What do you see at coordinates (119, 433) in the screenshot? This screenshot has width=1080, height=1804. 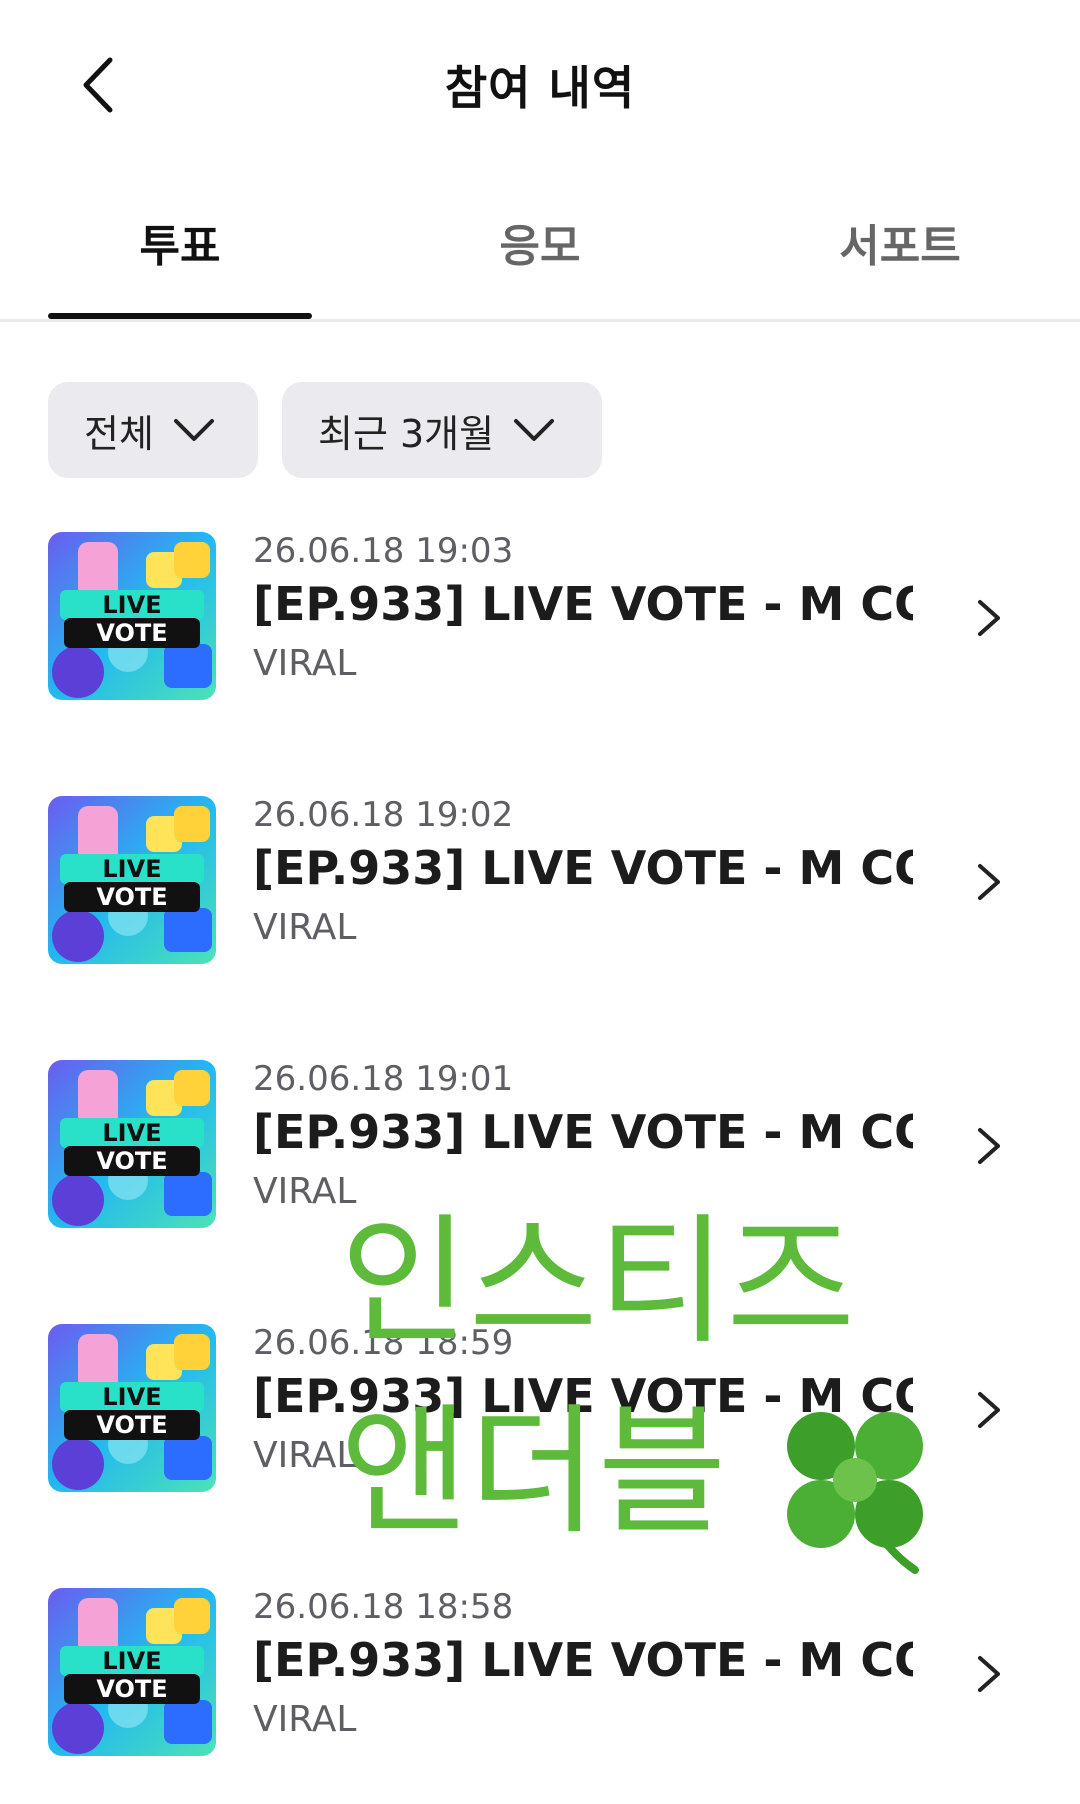 I see `category-filter-value: 전체` at bounding box center [119, 433].